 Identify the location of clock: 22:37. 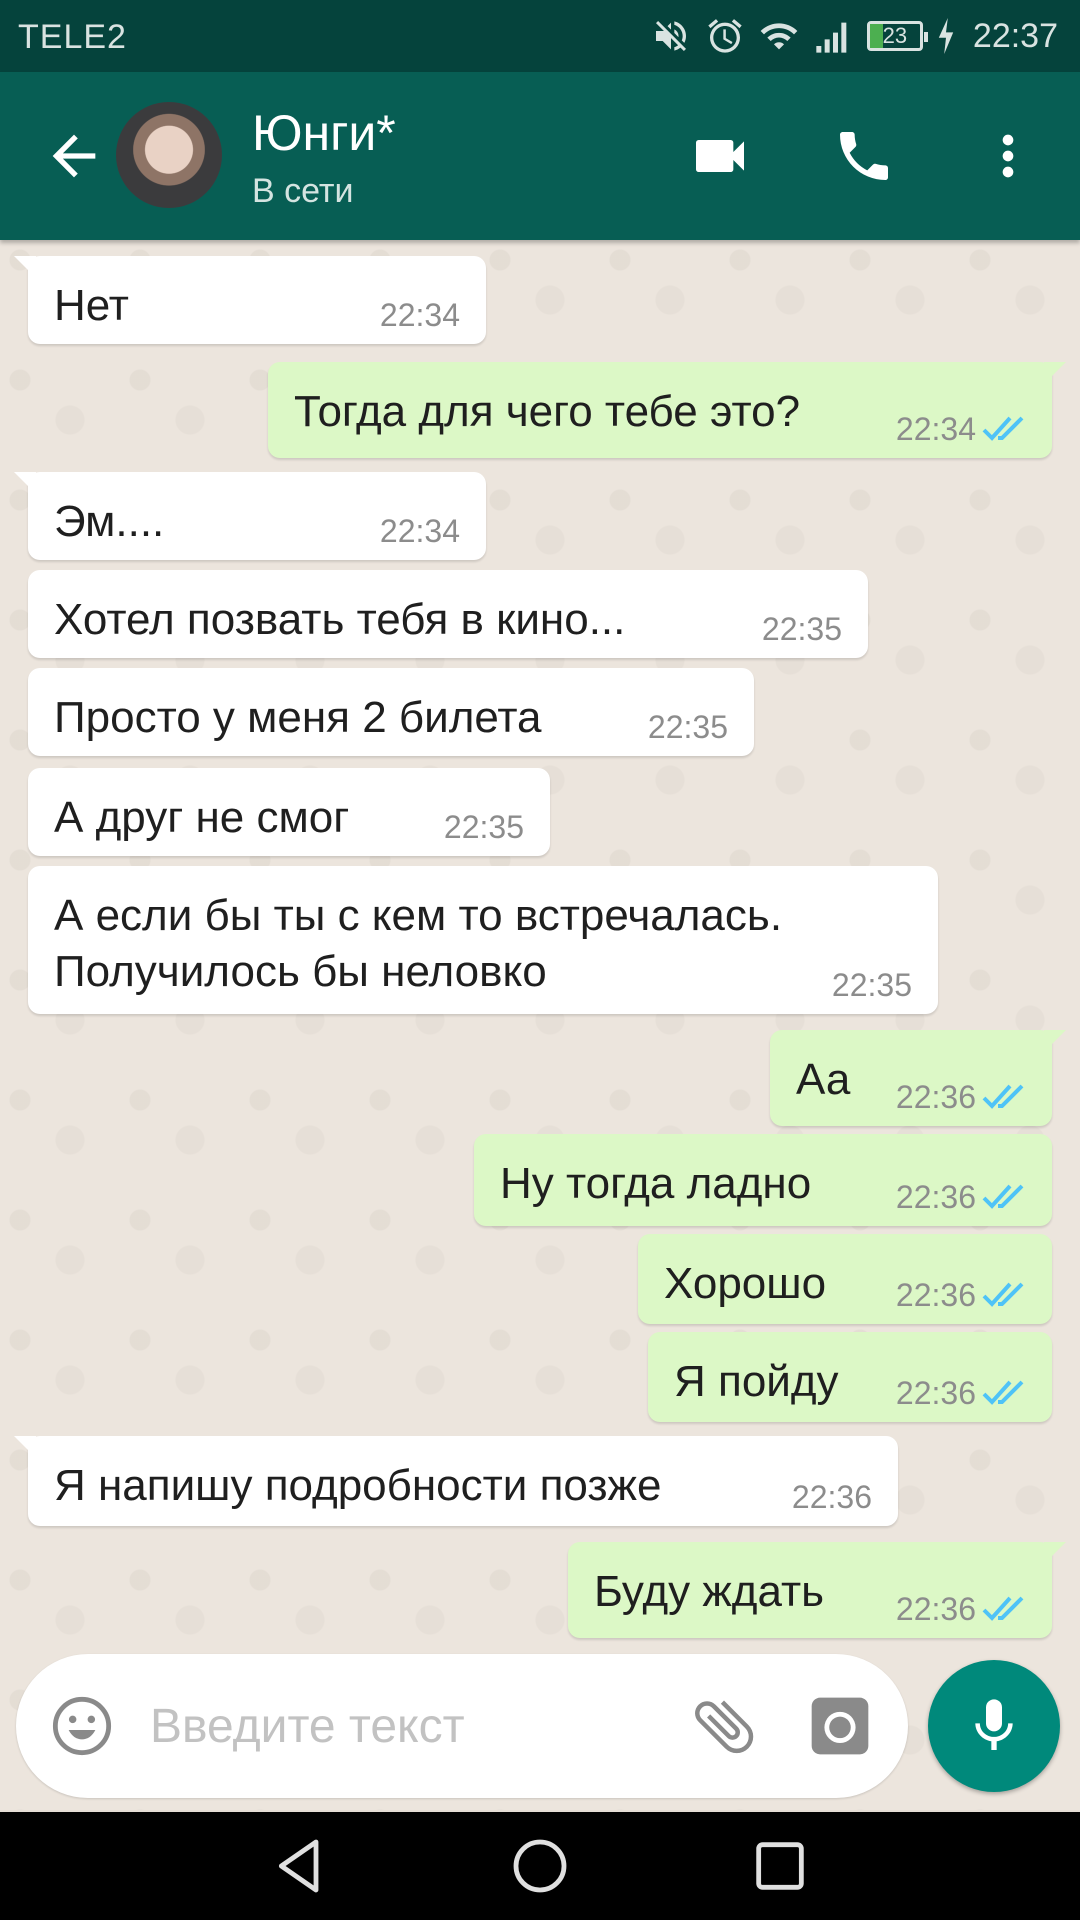
(1015, 35).